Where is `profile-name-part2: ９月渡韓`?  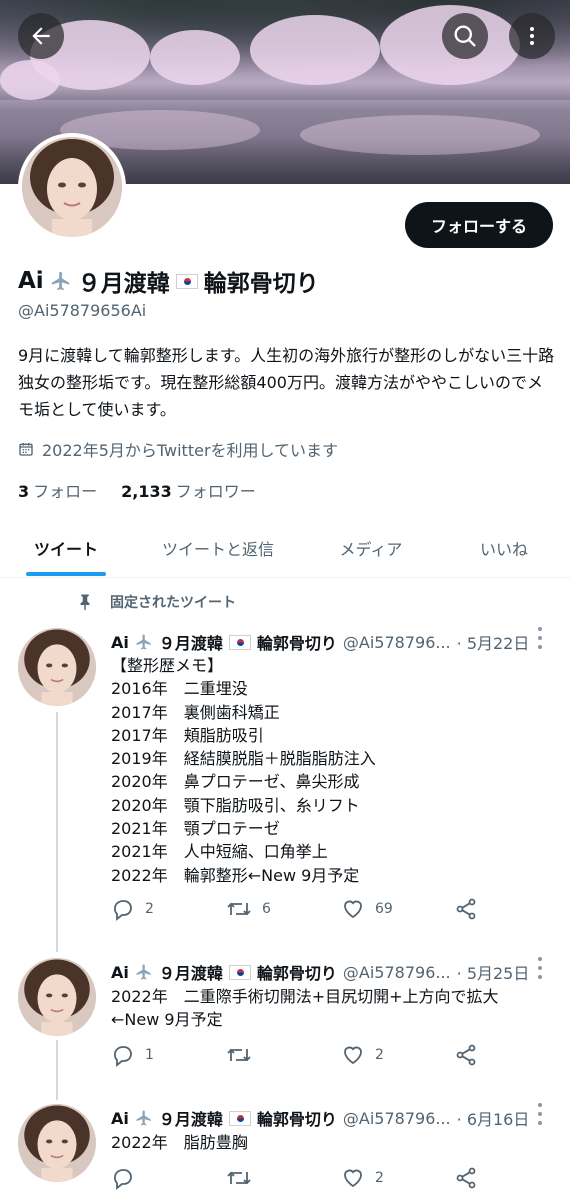
profile-name-part2: ９月渡韓 is located at coordinates (123, 284).